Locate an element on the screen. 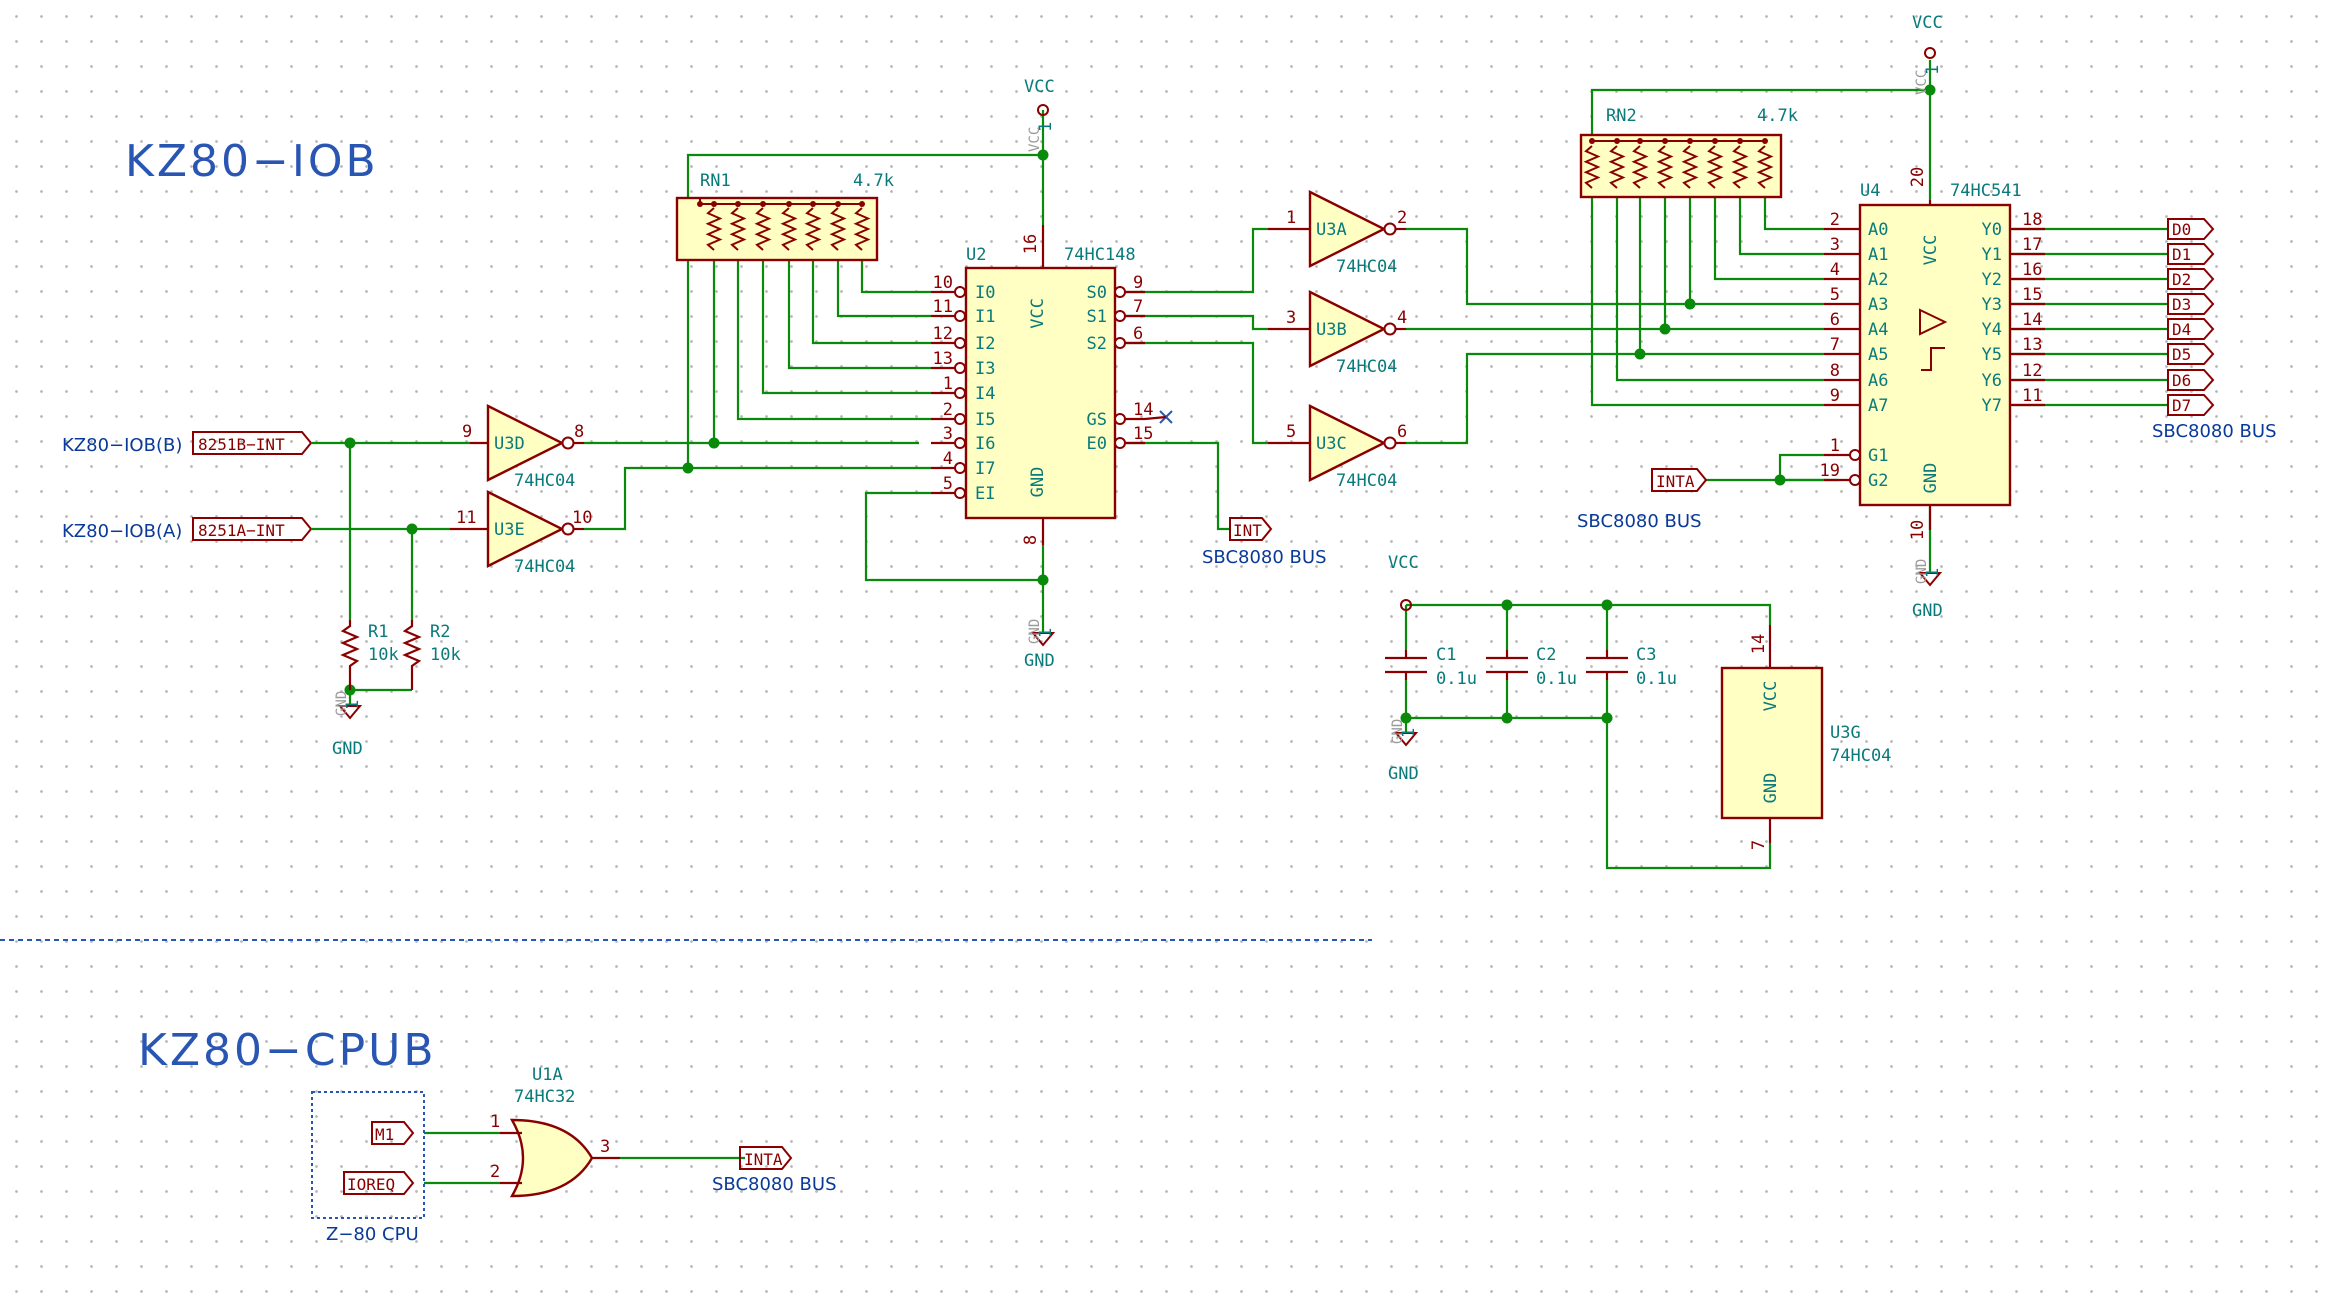 The height and width of the screenshot is (1304, 2330). u2-pin-number: 10 is located at coordinates (943, 283).